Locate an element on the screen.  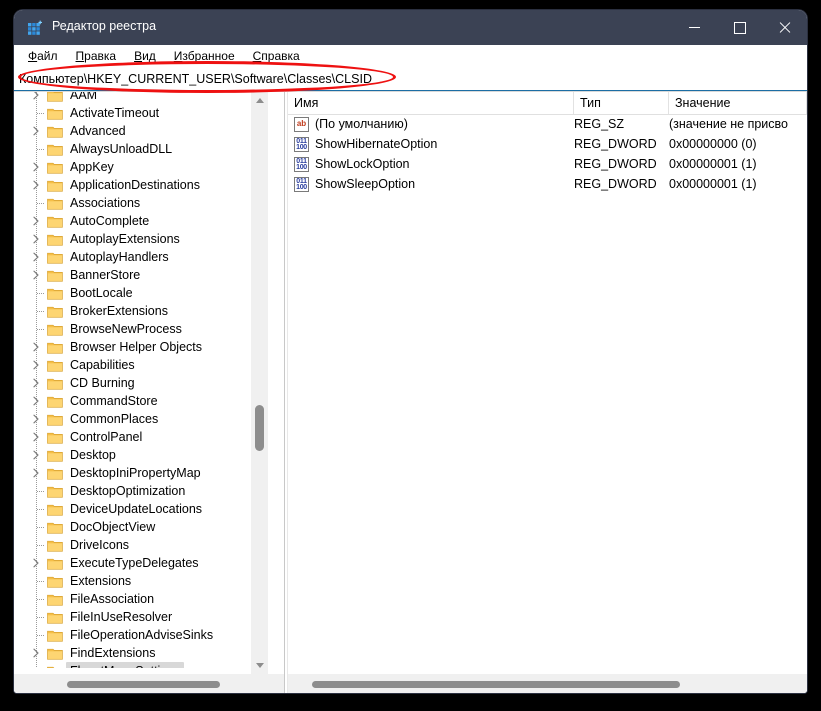
menu-label: ид is located at coordinates (149, 56).